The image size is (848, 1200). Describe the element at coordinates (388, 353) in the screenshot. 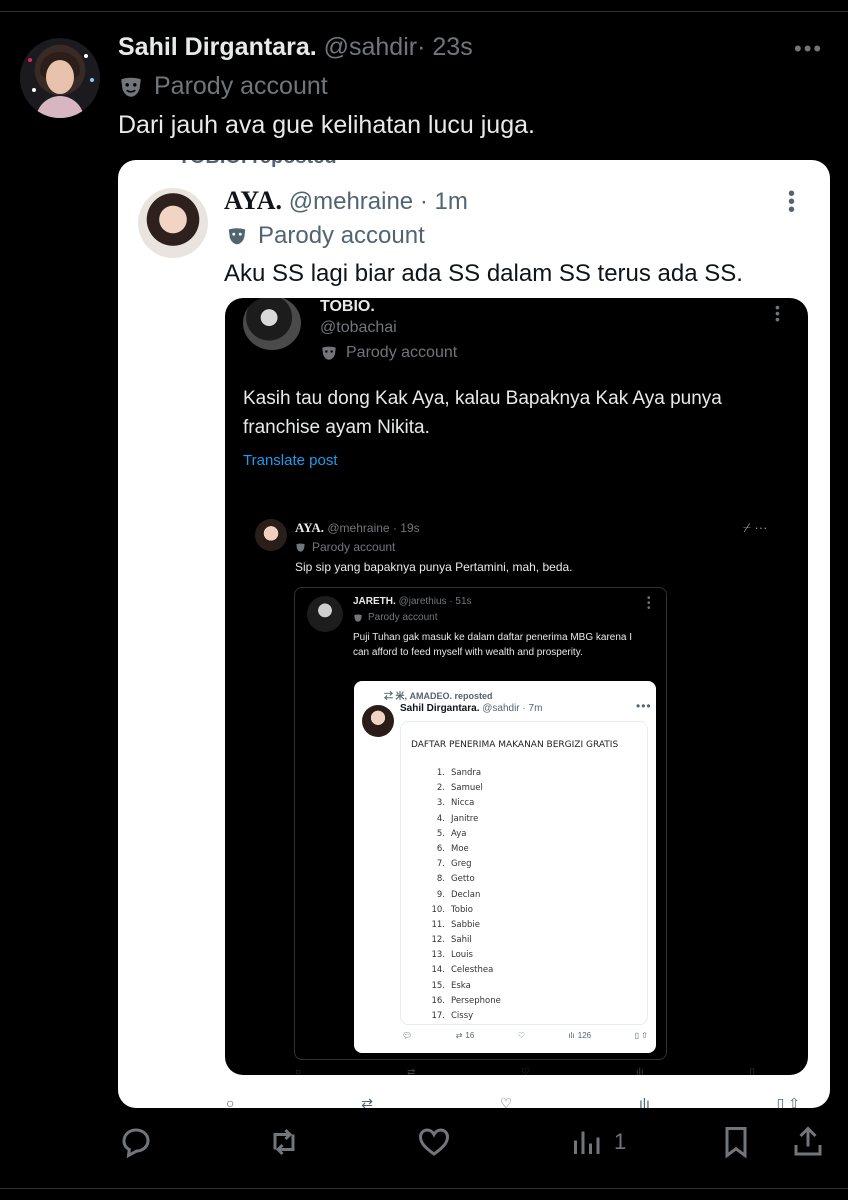

I see `tobio-parody-label: Parody account` at that location.